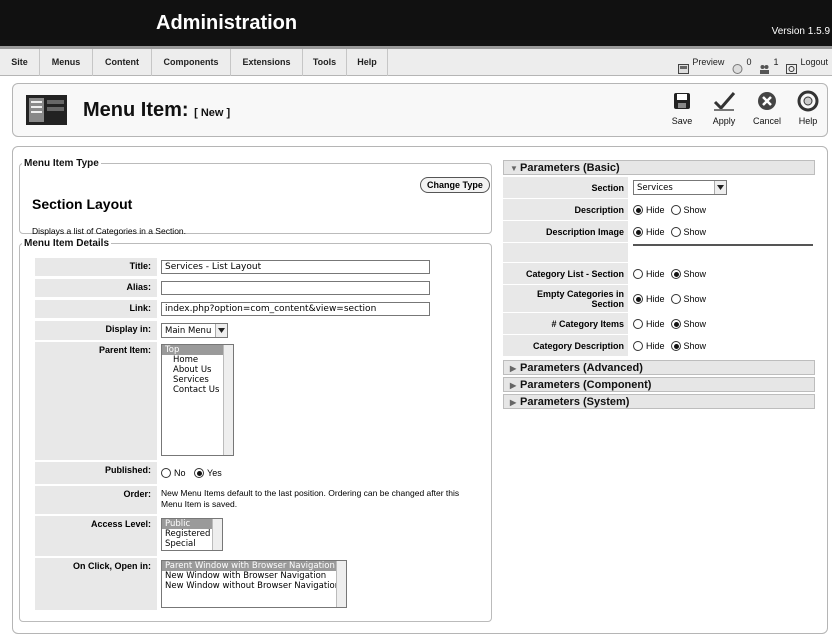  Describe the element at coordinates (659, 167) in the screenshot. I see `params-basic-header: ▼ Parameters (Basic)` at that location.